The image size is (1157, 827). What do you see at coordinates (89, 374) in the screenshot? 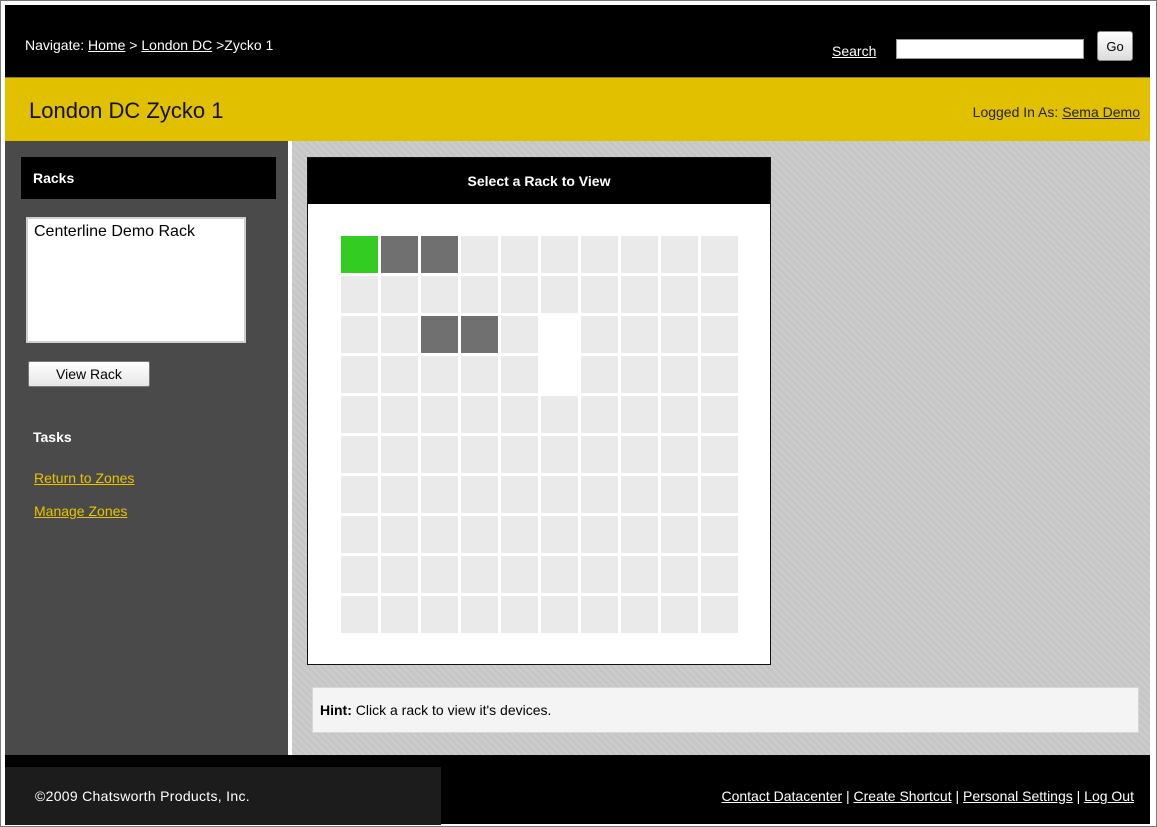
I see `view-rack-button: View Rack` at bounding box center [89, 374].